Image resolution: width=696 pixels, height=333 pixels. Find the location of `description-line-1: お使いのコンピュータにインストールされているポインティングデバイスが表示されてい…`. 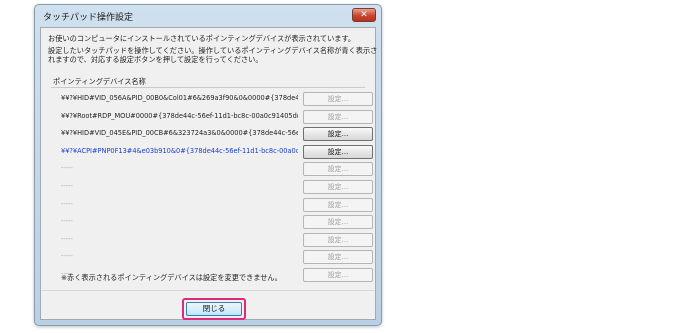

description-line-1: お使いのコンピュータにインストールされているポインティングデバイスが表示されてい… is located at coordinates (202, 38).